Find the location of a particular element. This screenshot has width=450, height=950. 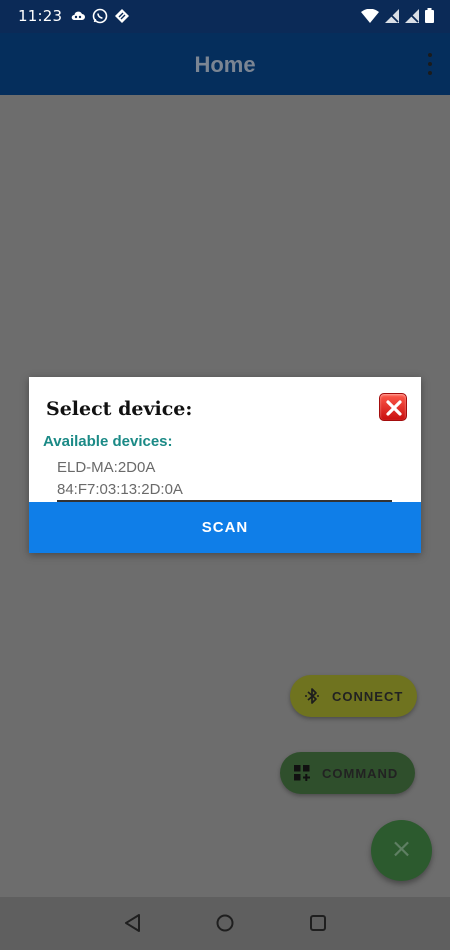

device-name: ELD-MA:2D0A is located at coordinates (106, 467).